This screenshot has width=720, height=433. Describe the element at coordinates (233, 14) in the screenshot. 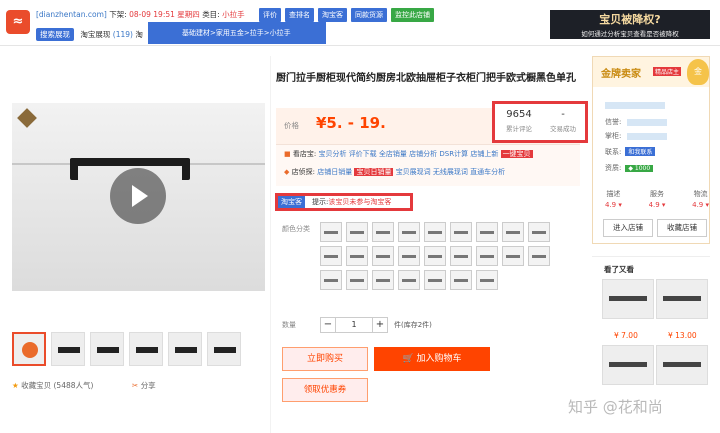

I see `category-value: 小拉手` at that location.